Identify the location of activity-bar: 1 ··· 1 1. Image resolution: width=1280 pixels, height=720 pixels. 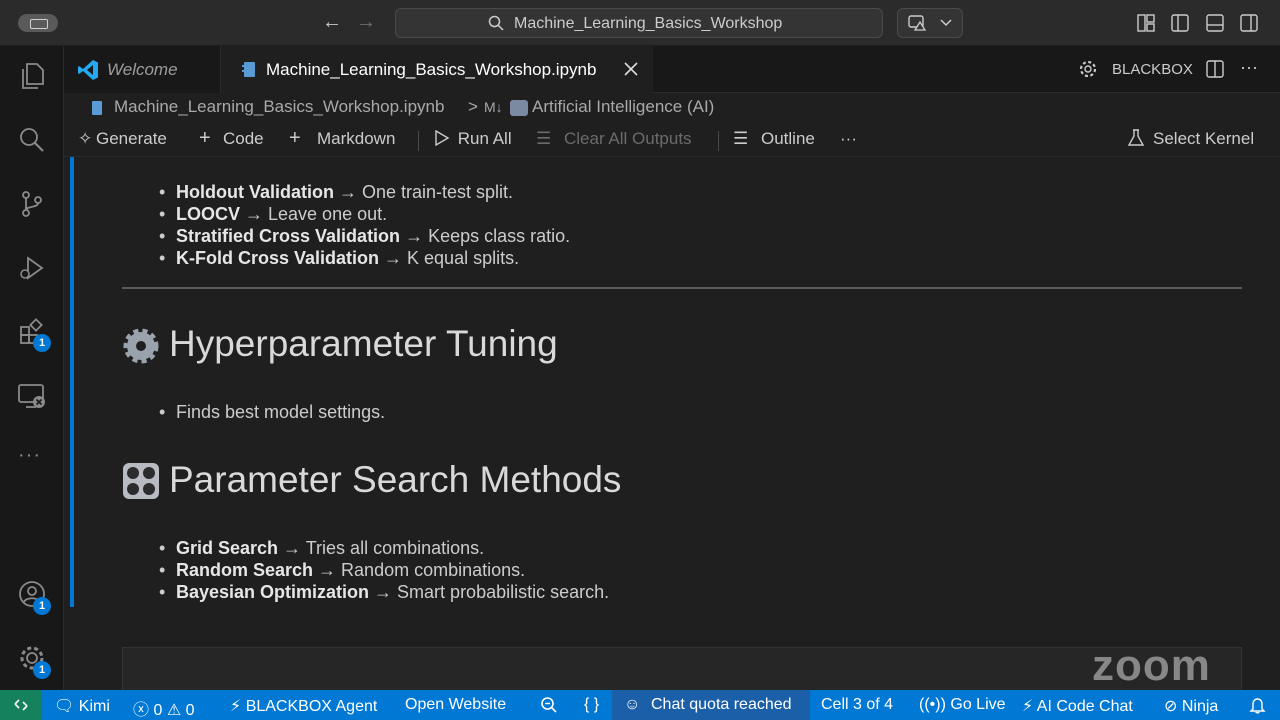
(32, 368).